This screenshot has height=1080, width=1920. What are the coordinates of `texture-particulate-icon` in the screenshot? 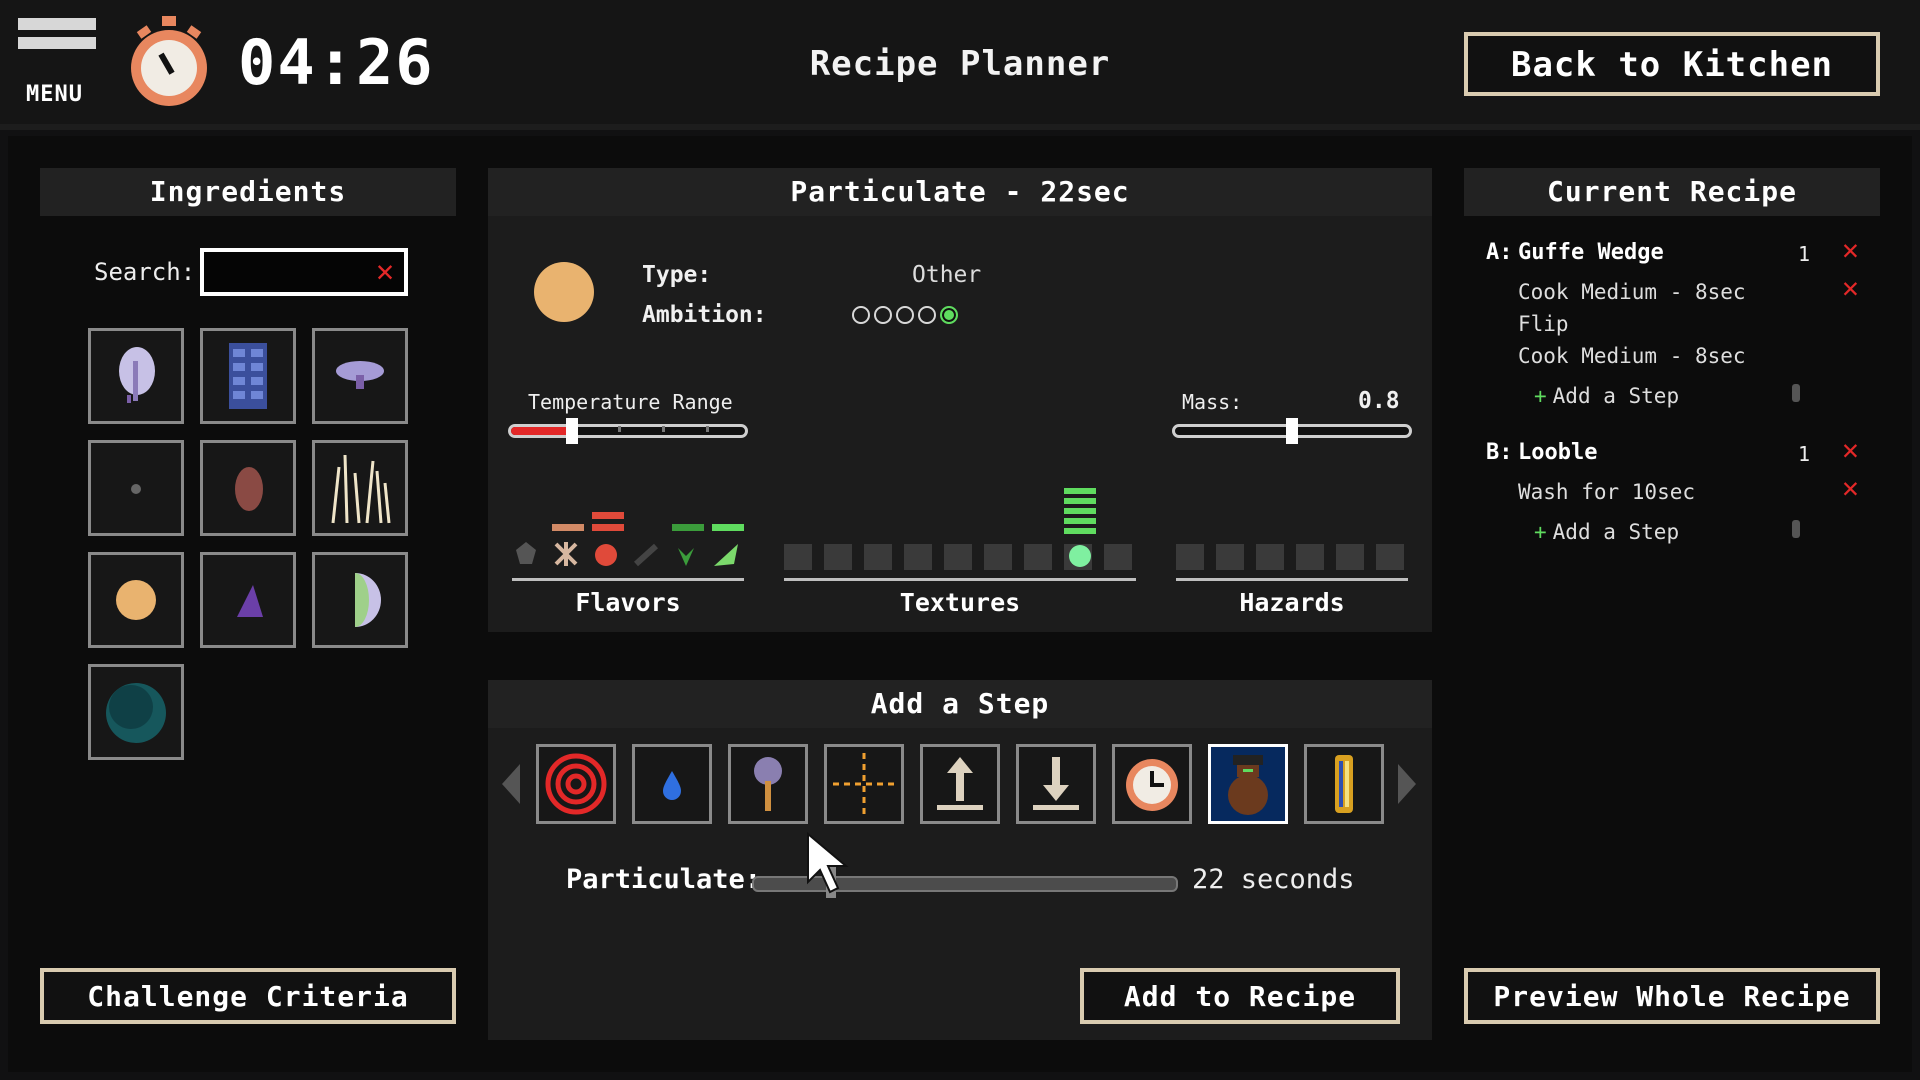 It's located at (1080, 556).